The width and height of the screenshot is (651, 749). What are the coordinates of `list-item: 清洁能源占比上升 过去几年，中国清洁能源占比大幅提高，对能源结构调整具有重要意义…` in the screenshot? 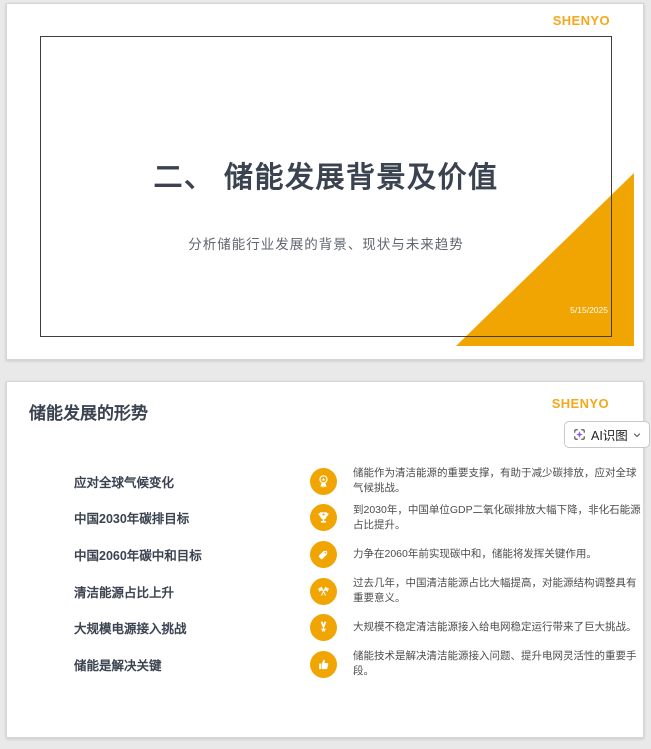 It's located at (358, 591).